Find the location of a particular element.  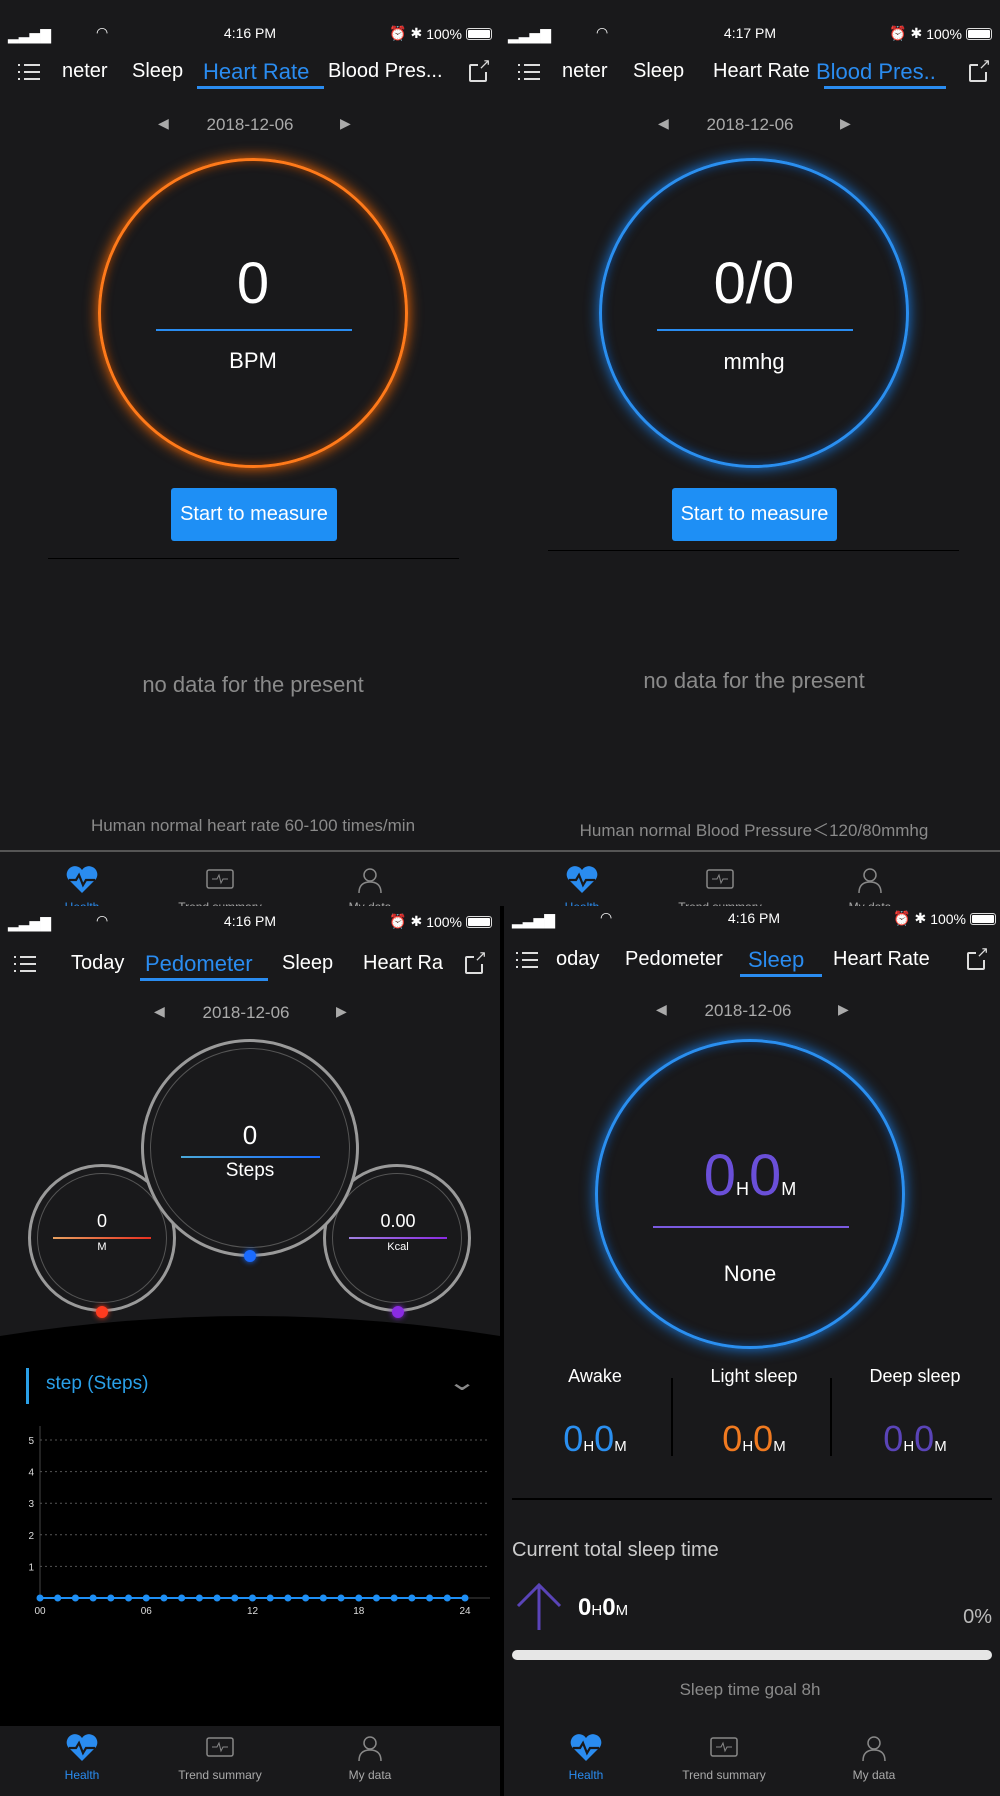

hours-label: H is located at coordinates (589, 1446).